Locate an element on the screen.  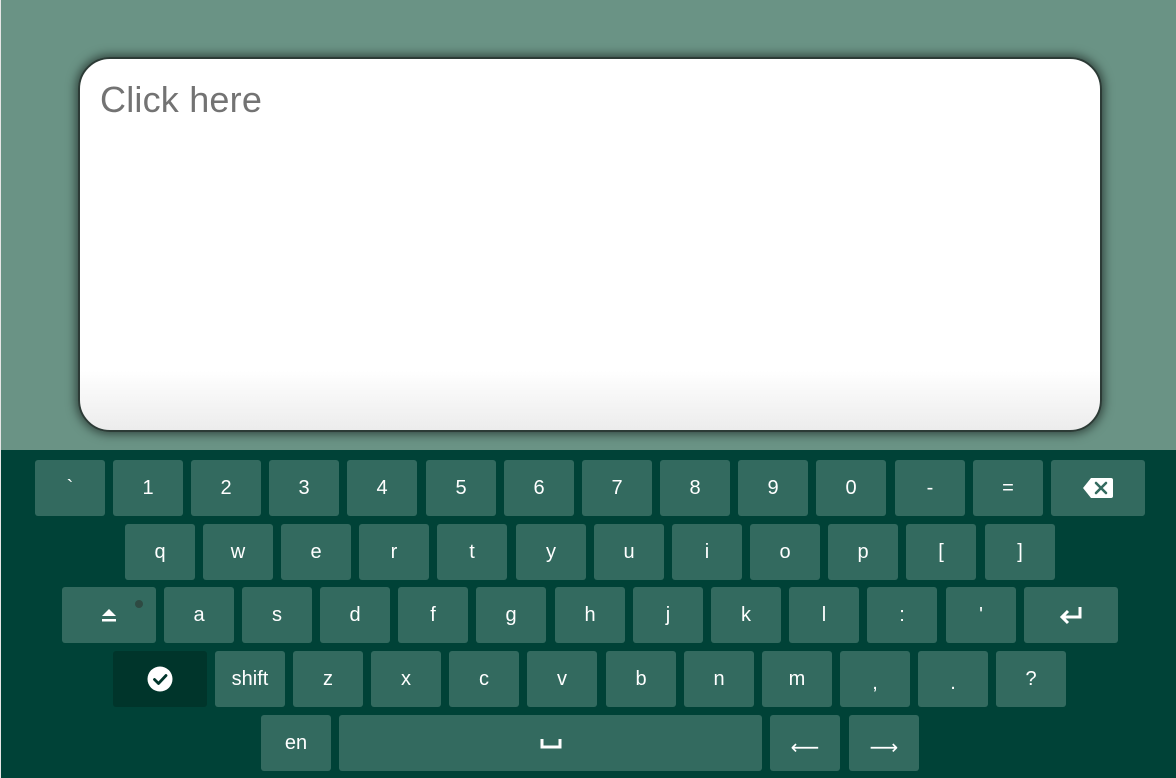
key-0: 0 is located at coordinates (851, 488).